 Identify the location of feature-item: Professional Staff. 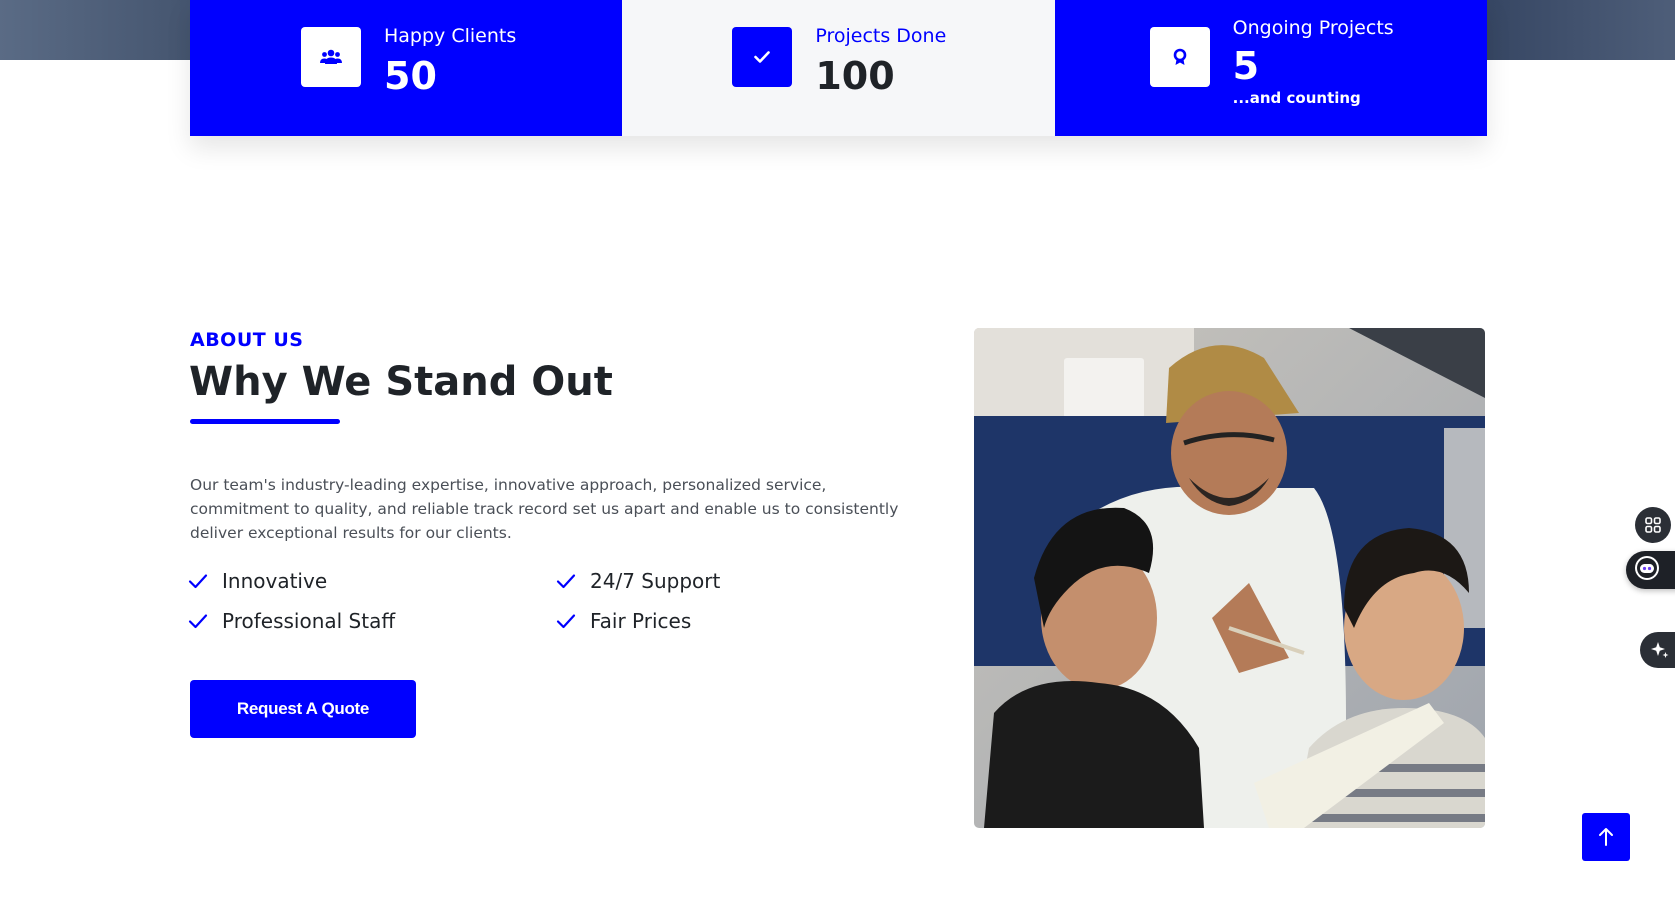
(291, 621).